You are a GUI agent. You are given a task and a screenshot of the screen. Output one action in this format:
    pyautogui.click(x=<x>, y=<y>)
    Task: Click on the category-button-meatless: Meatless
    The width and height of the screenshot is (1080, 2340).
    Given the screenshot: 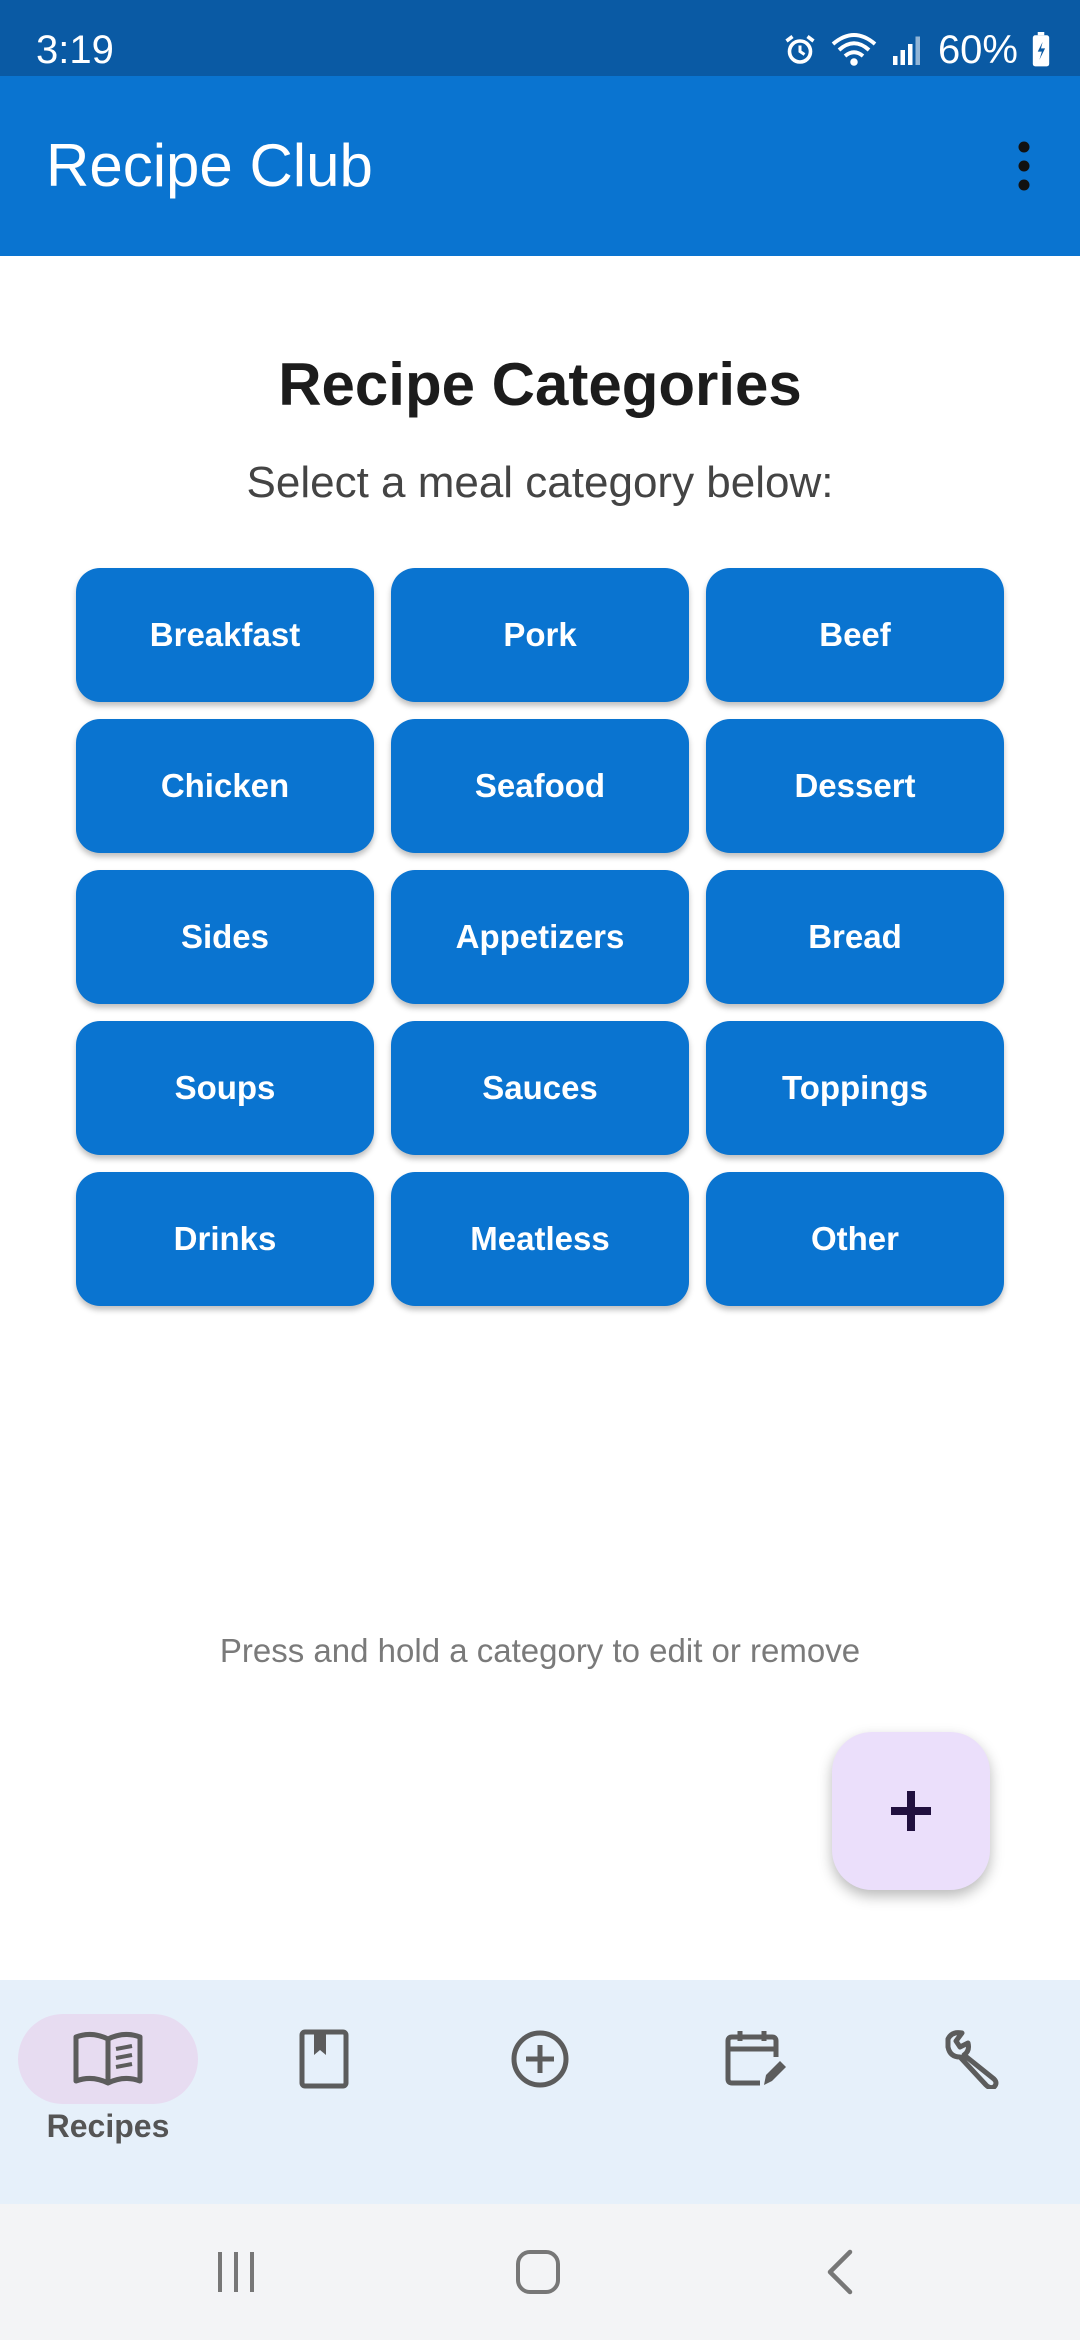 What is the action you would take?
    pyautogui.click(x=540, y=1239)
    